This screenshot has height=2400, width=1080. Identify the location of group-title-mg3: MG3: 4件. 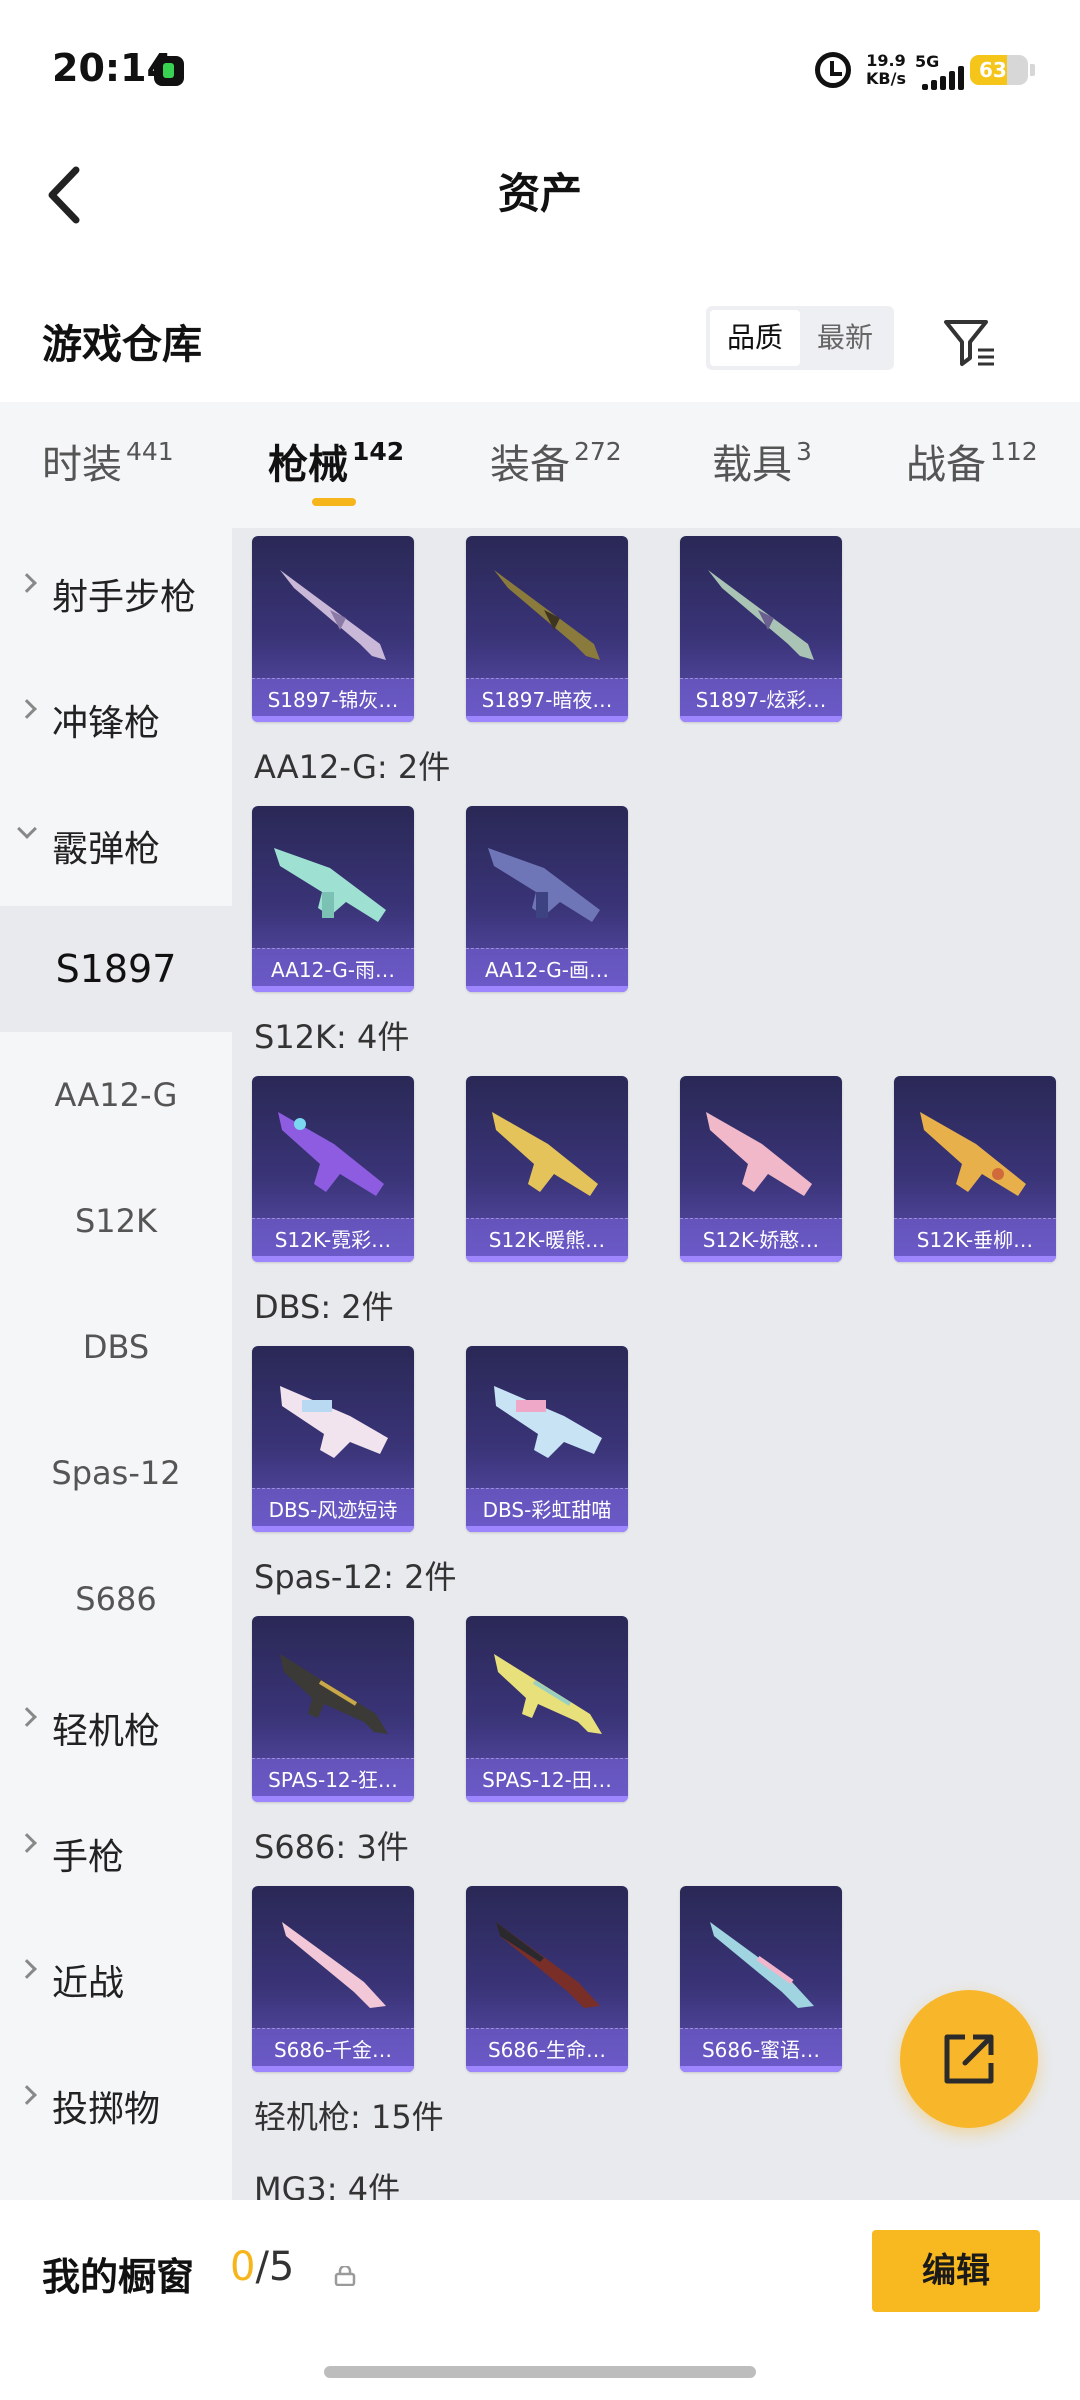
(327, 2185).